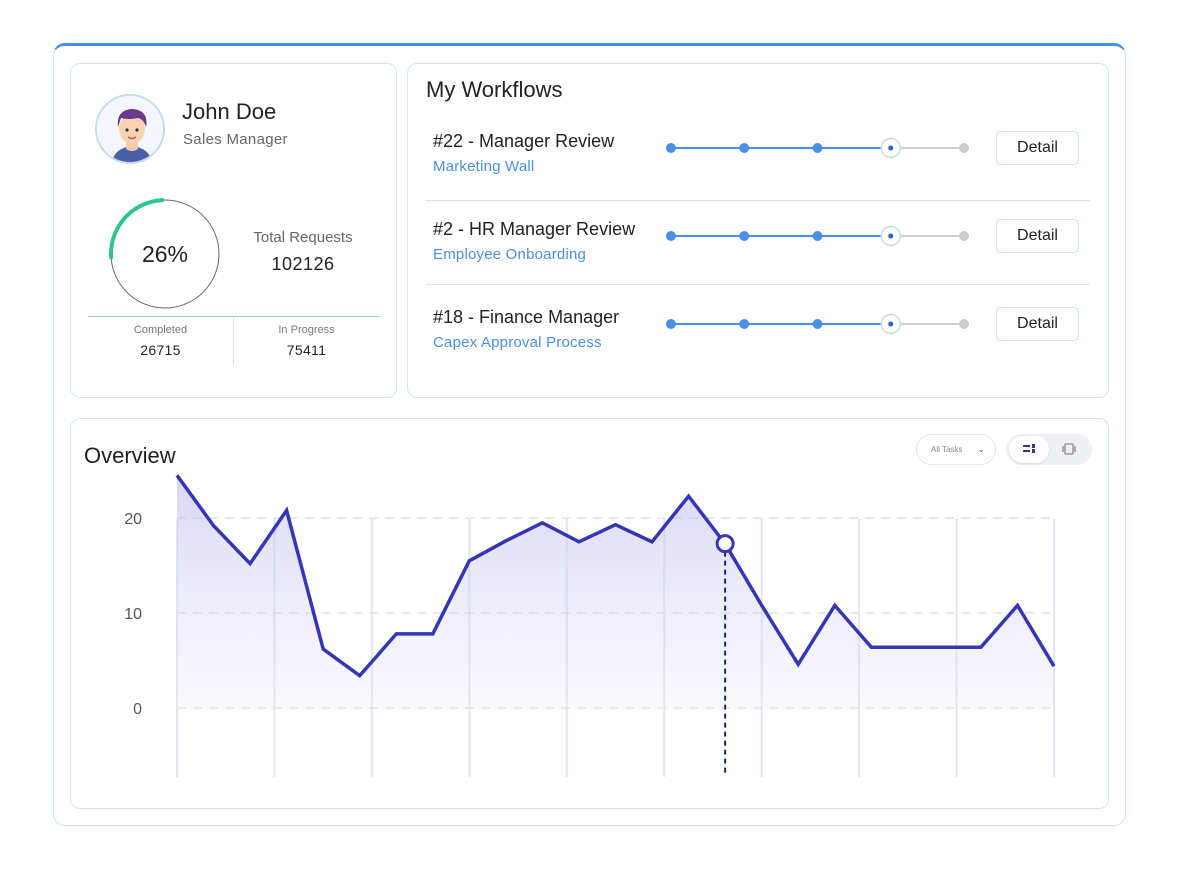 Image resolution: width=1179 pixels, height=872 pixels. I want to click on workflow-process-link: Capex Approval Process, so click(517, 342).